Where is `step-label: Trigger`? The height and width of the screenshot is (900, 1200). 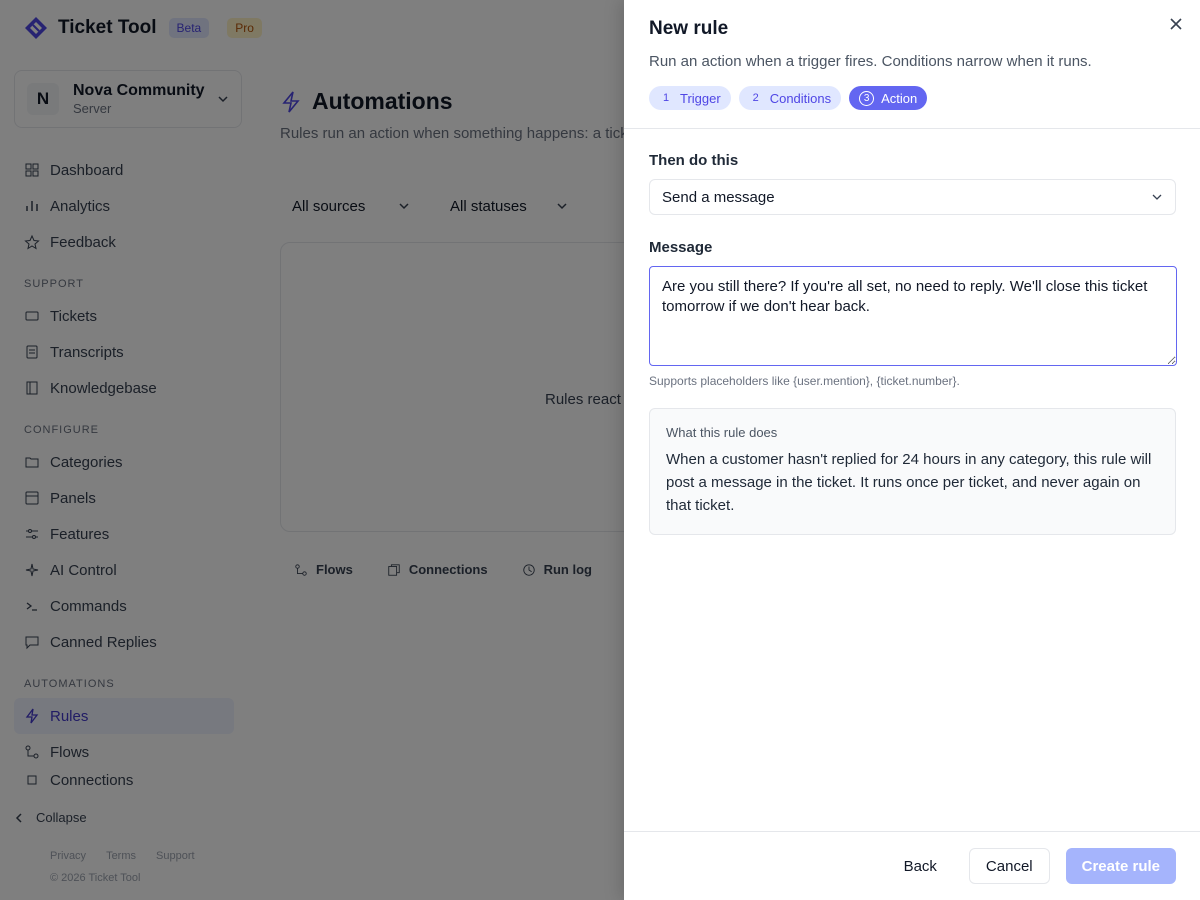
step-label: Trigger is located at coordinates (700, 98).